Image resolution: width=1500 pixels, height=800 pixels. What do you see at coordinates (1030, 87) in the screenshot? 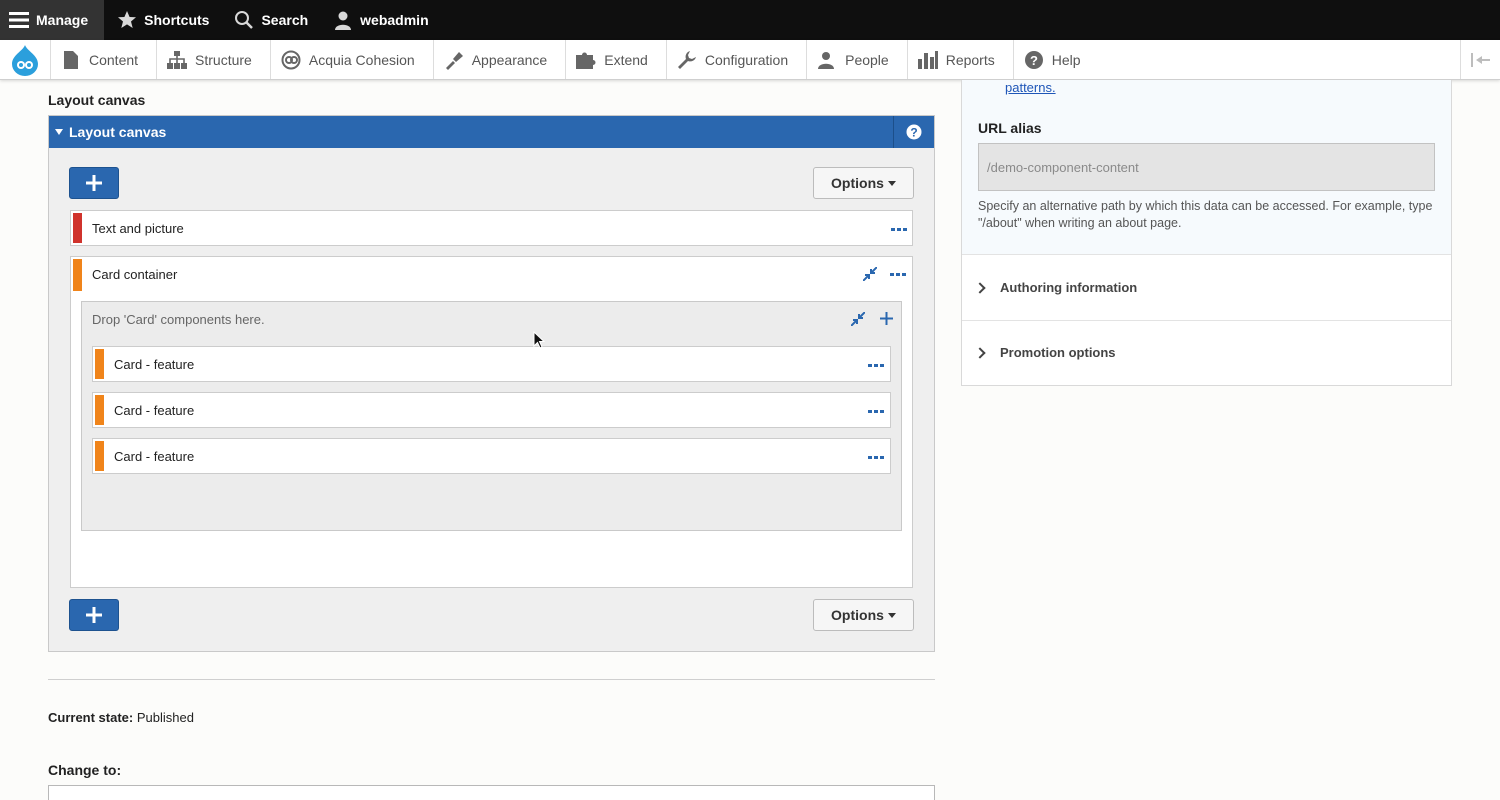
I see `patterns-link: patterns.` at bounding box center [1030, 87].